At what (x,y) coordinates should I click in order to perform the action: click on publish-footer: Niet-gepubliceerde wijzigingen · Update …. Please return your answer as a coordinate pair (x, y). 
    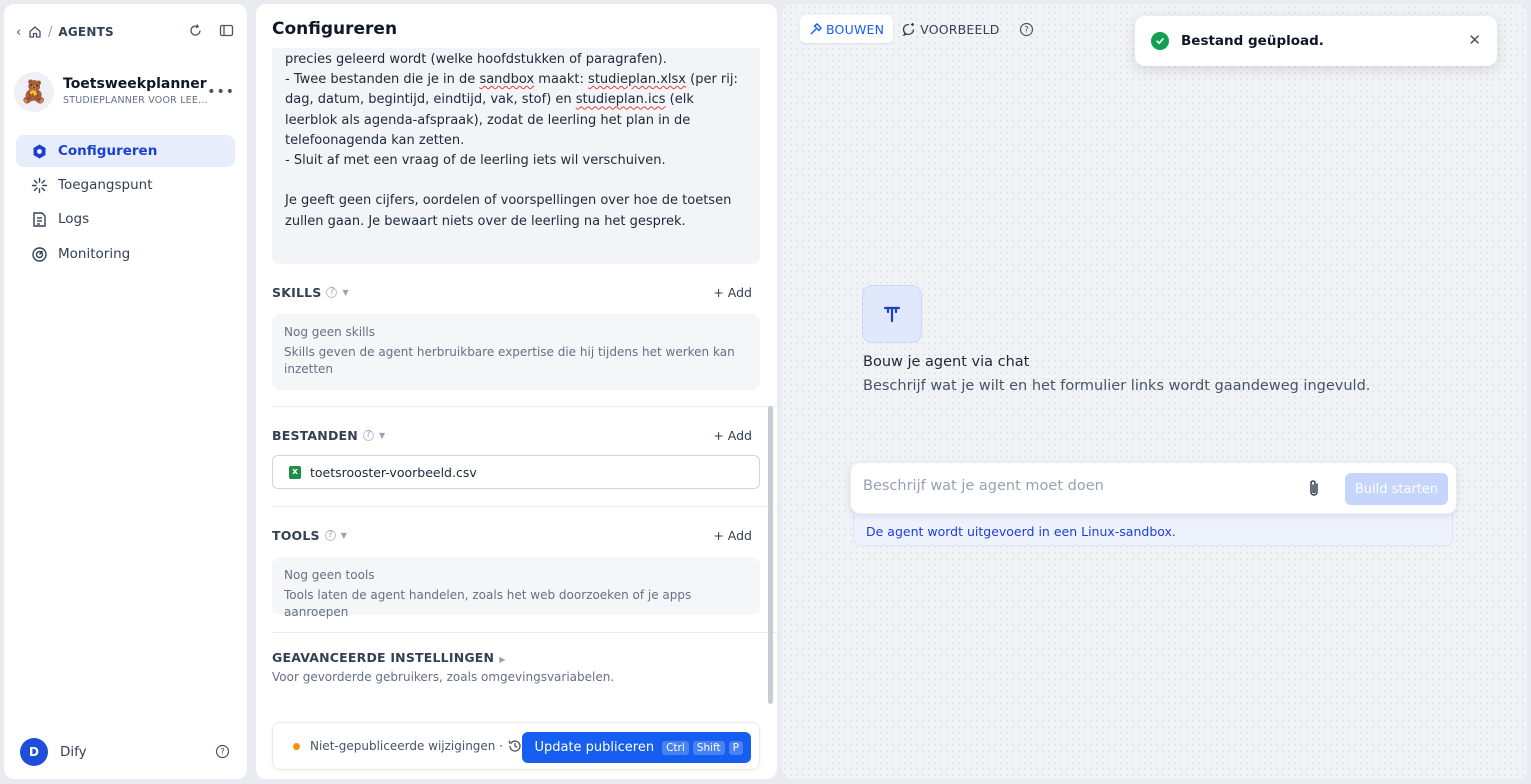
    Looking at the image, I should click on (516, 746).